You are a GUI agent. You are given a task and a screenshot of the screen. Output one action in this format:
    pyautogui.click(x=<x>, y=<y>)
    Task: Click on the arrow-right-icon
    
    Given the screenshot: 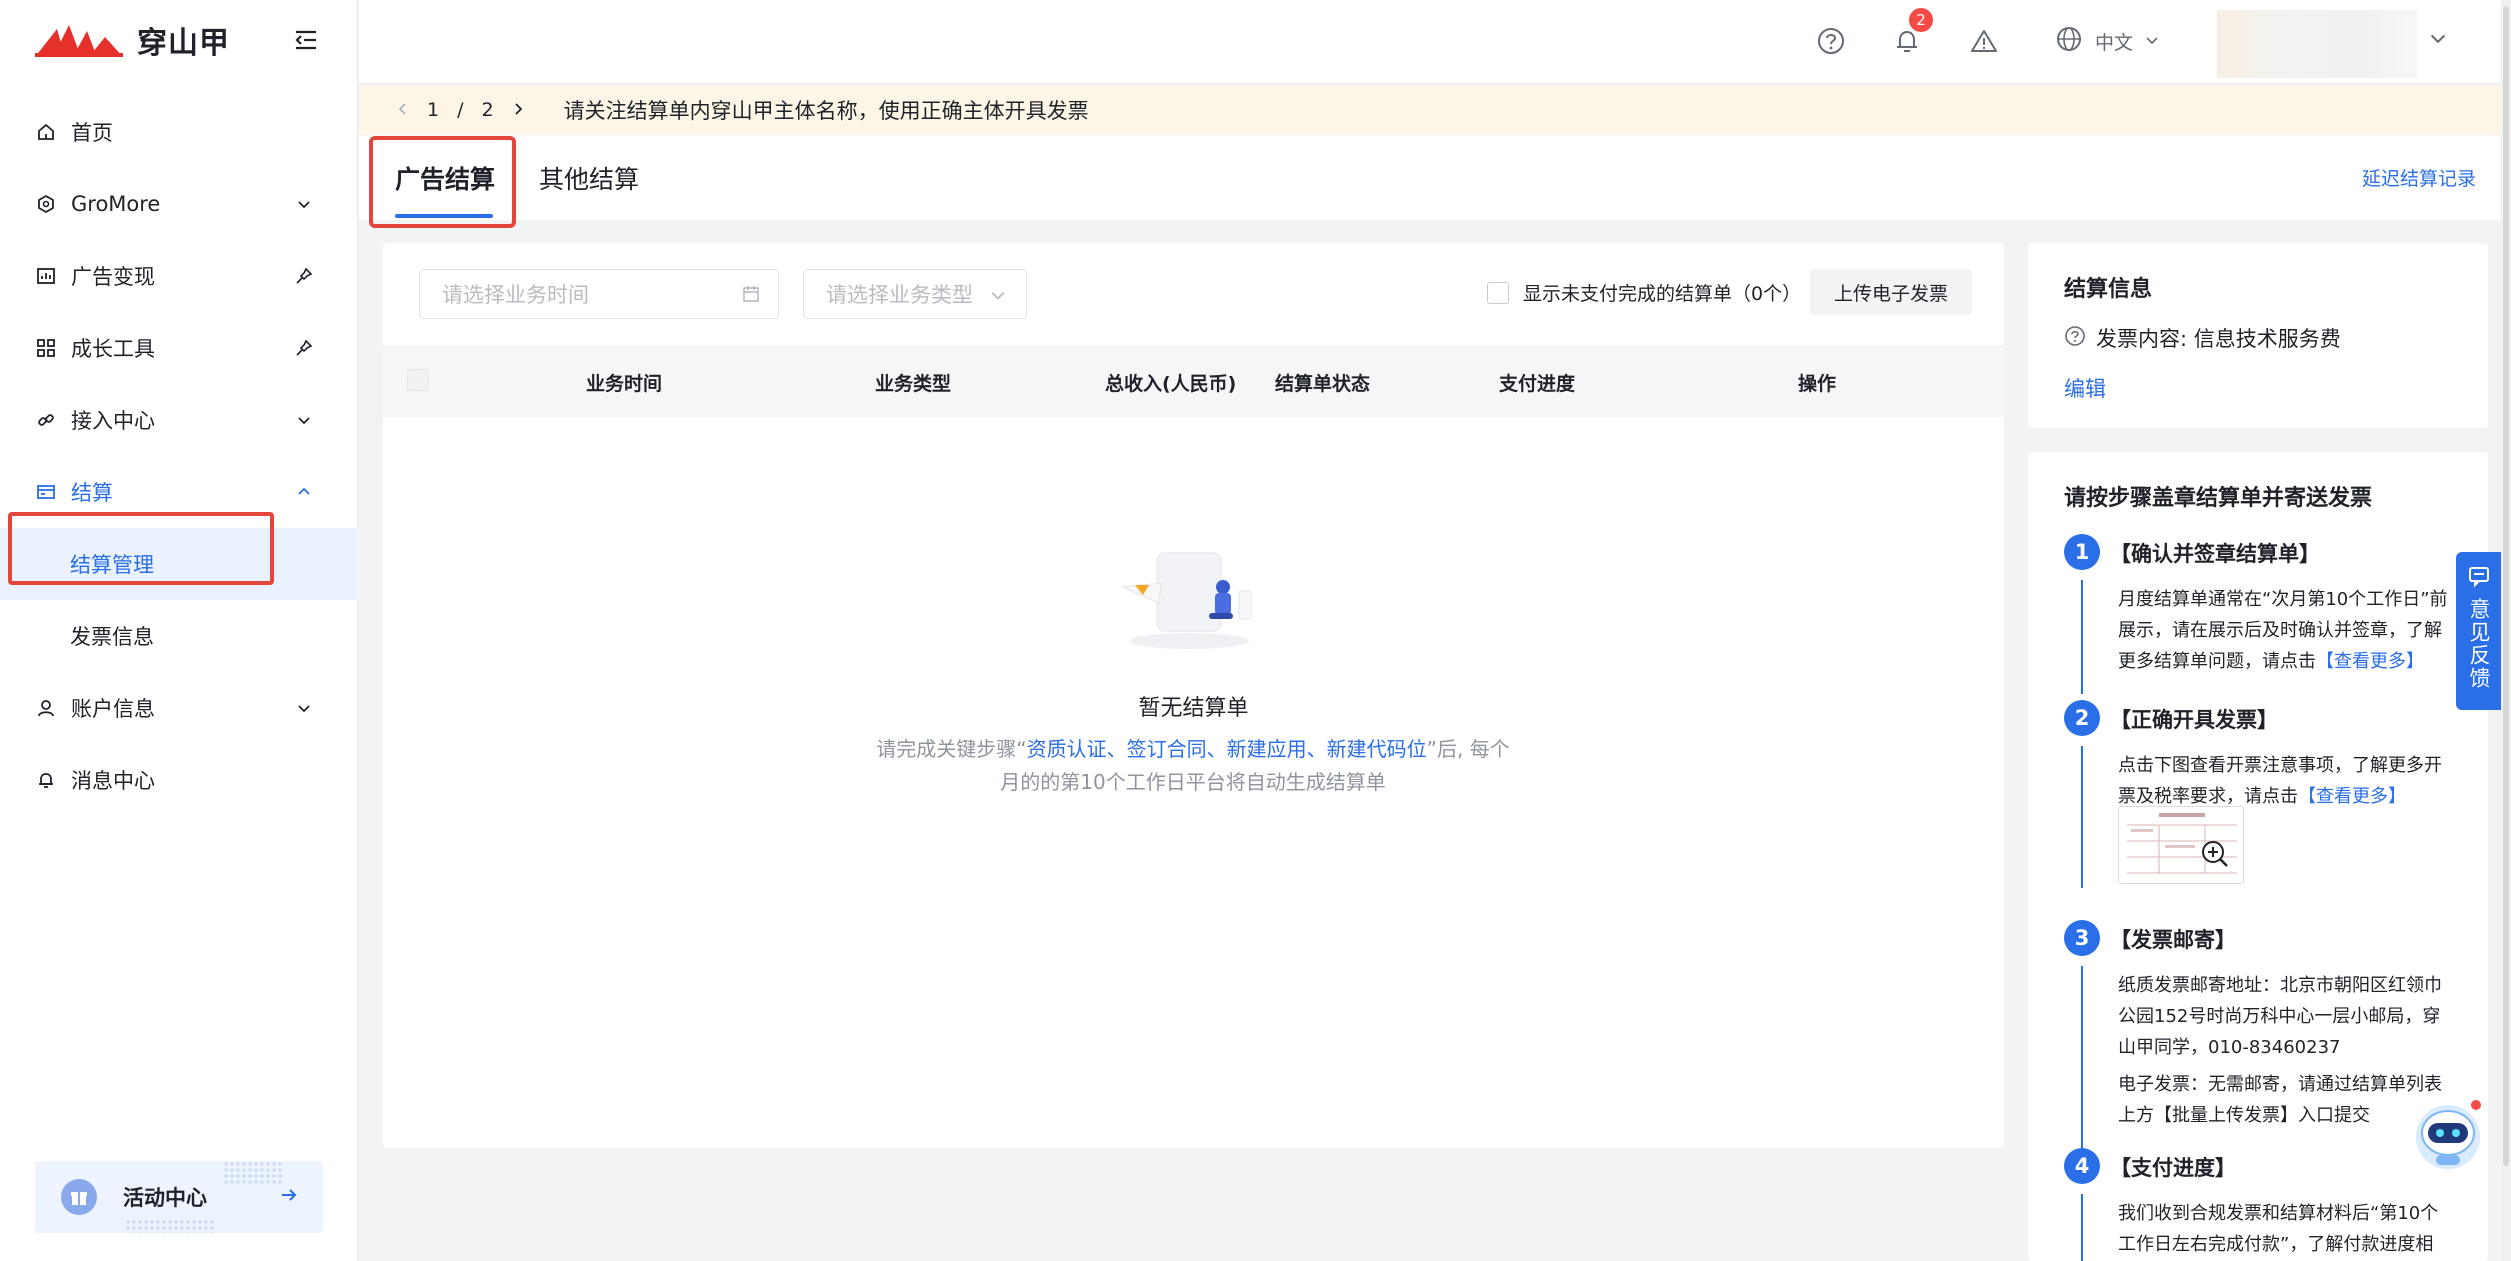 What is the action you would take?
    pyautogui.click(x=289, y=1195)
    